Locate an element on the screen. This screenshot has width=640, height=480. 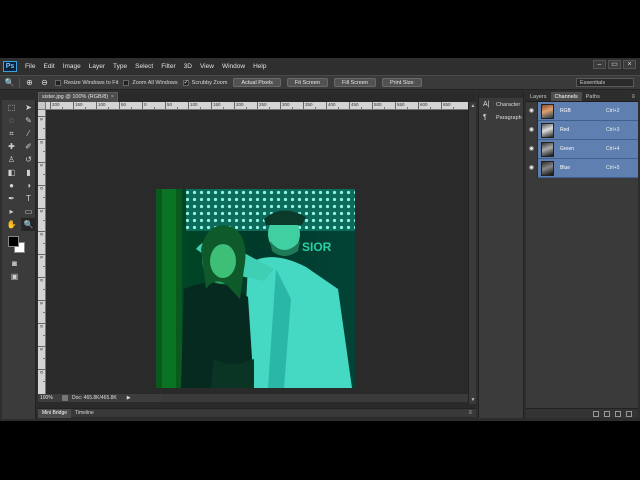
zoom-tool-preset-icon: 🔍 is located at coordinates (9, 83).